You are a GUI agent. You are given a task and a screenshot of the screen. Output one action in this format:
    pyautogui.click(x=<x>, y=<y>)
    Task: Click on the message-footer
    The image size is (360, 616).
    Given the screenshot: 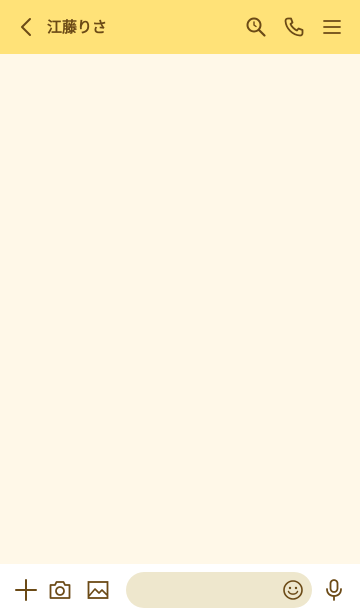 What is the action you would take?
    pyautogui.click(x=180, y=590)
    